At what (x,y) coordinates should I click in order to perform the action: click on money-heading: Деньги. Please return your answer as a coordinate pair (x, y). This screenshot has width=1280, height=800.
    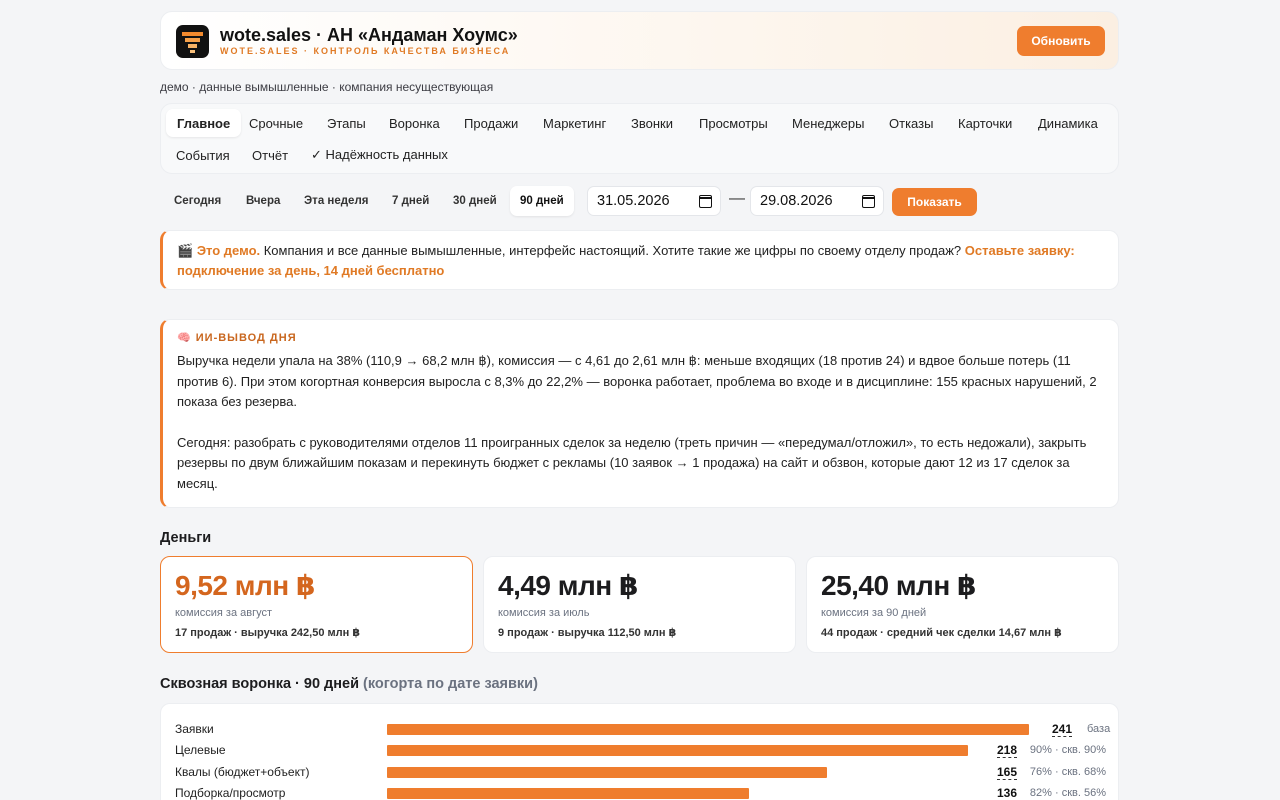
    Looking at the image, I should click on (186, 538).